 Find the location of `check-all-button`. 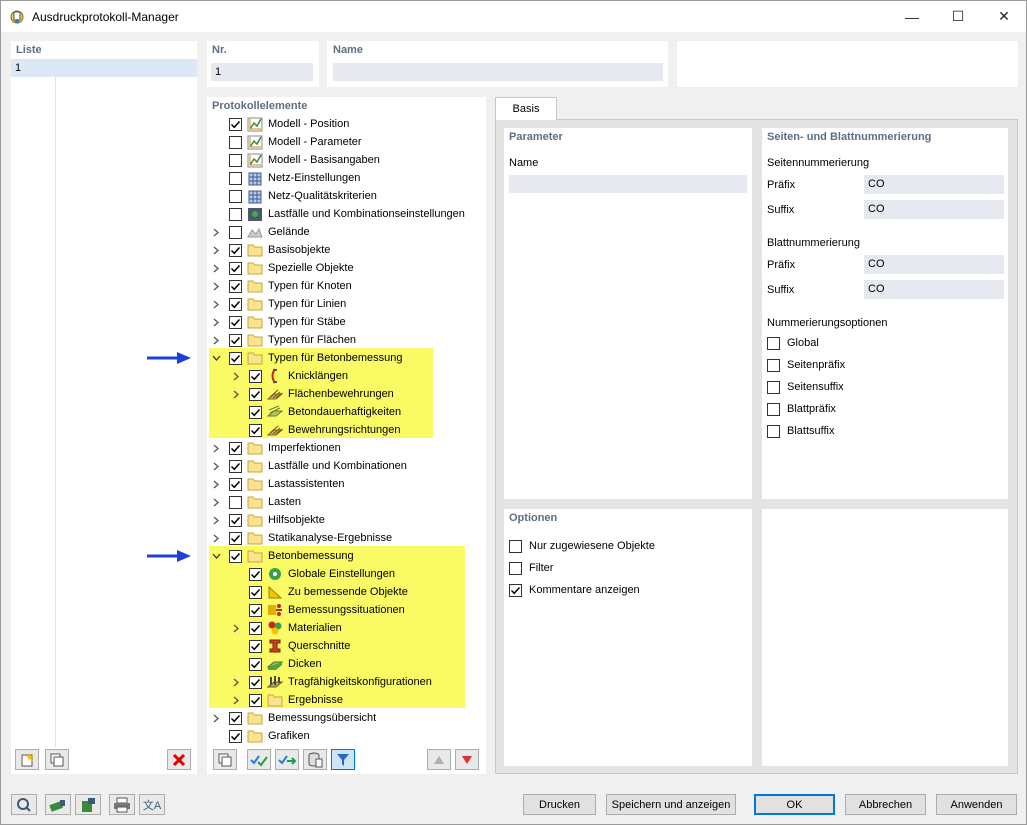

check-all-button is located at coordinates (259, 759).